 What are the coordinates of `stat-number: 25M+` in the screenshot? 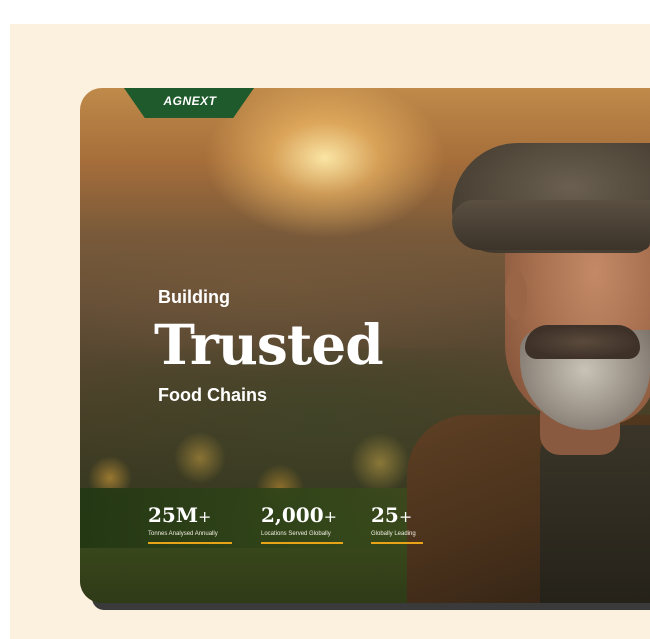 It's located at (190, 516).